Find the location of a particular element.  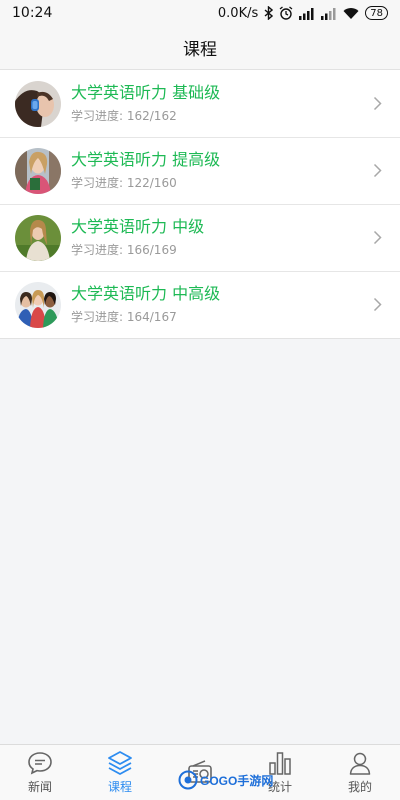

course-text: 大学英语听力 提高级 学习进度: 122/160 is located at coordinates (216, 171).